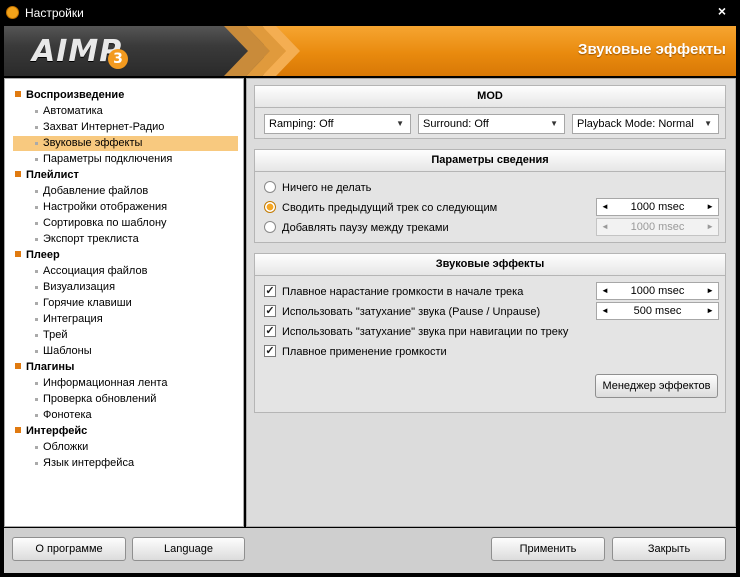 This screenshot has height=577, width=740. I want to click on tree-item-display-settings: Настройки отображения, so click(125, 207).